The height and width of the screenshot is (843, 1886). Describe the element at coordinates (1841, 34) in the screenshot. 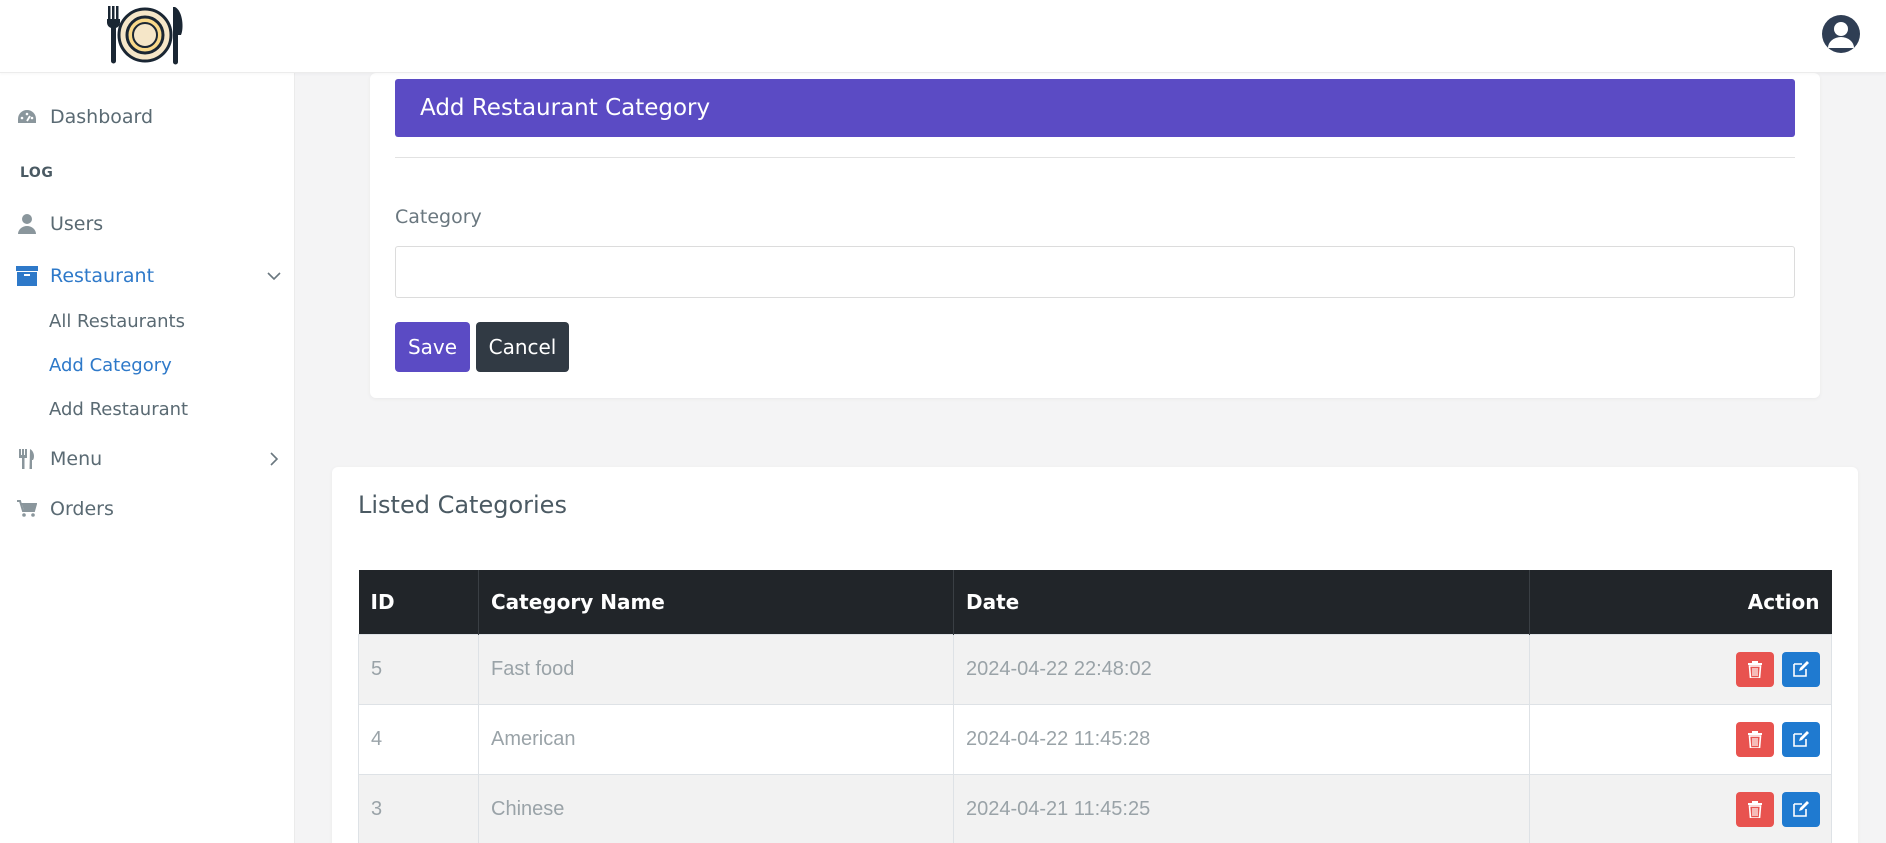

I see `user-avatar-icon` at that location.